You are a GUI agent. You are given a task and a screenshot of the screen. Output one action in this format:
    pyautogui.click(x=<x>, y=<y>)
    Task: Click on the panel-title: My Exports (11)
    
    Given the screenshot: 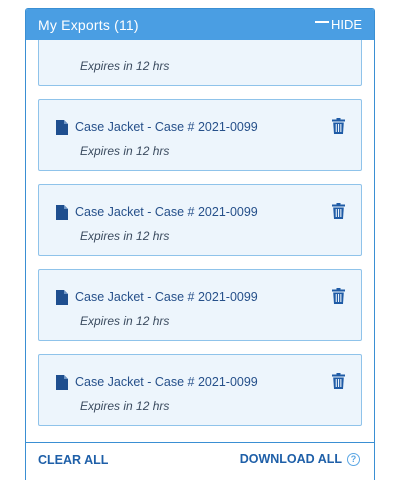 What is the action you would take?
    pyautogui.click(x=88, y=24)
    